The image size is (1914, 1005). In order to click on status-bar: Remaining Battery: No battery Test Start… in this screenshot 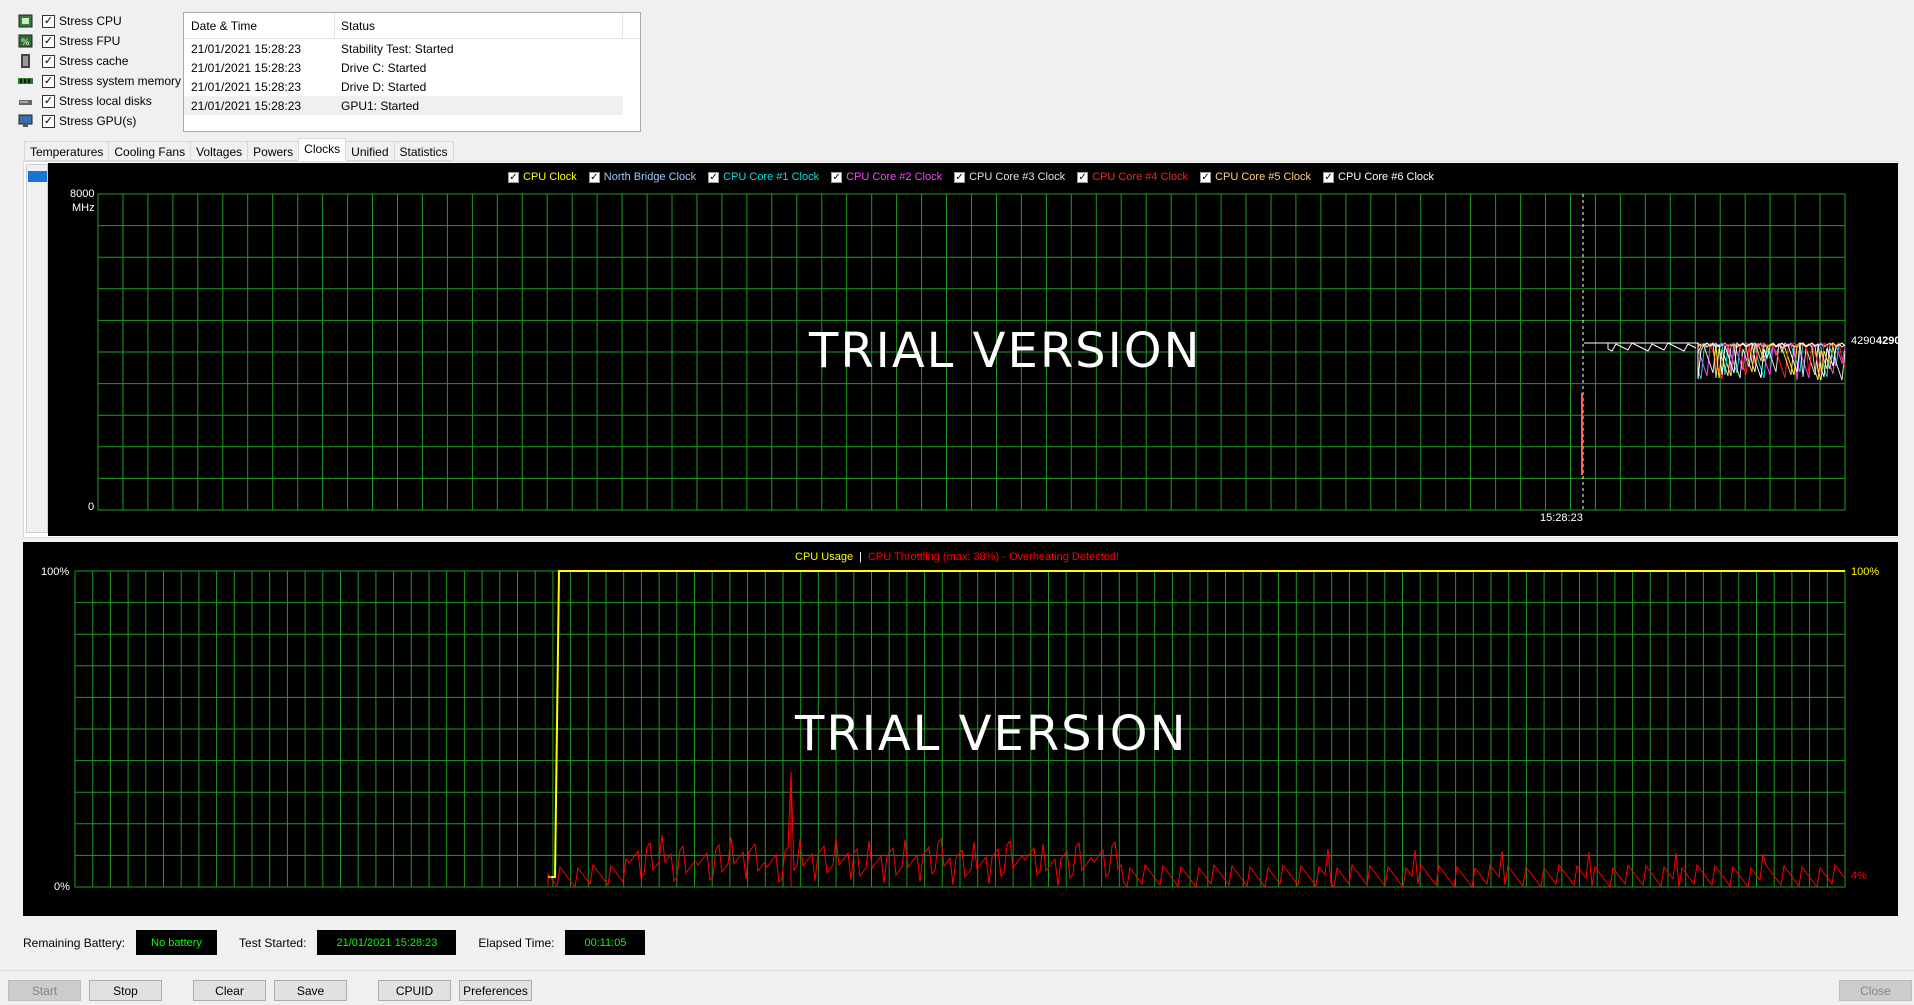, I will do `click(345, 942)`.